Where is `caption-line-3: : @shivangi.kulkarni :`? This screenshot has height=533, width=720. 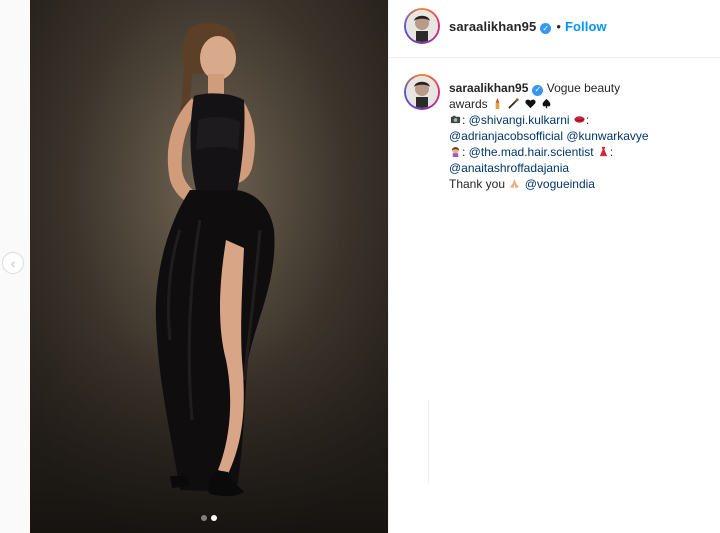
caption-line-3: : @shivangi.kulkarni : is located at coordinates (580, 120).